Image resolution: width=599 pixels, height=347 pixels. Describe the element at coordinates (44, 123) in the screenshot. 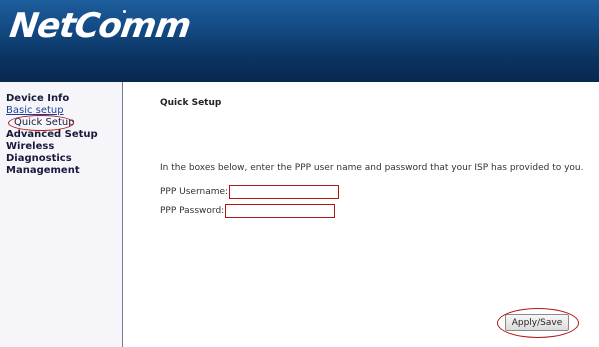

I see `sidebar-item-quick-setup: Quick Setup` at that location.